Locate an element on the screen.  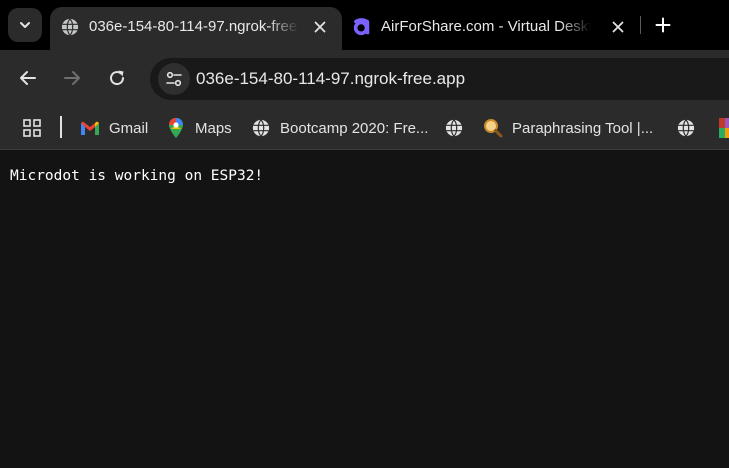
bookmark-label: Gmail is located at coordinates (129, 128).